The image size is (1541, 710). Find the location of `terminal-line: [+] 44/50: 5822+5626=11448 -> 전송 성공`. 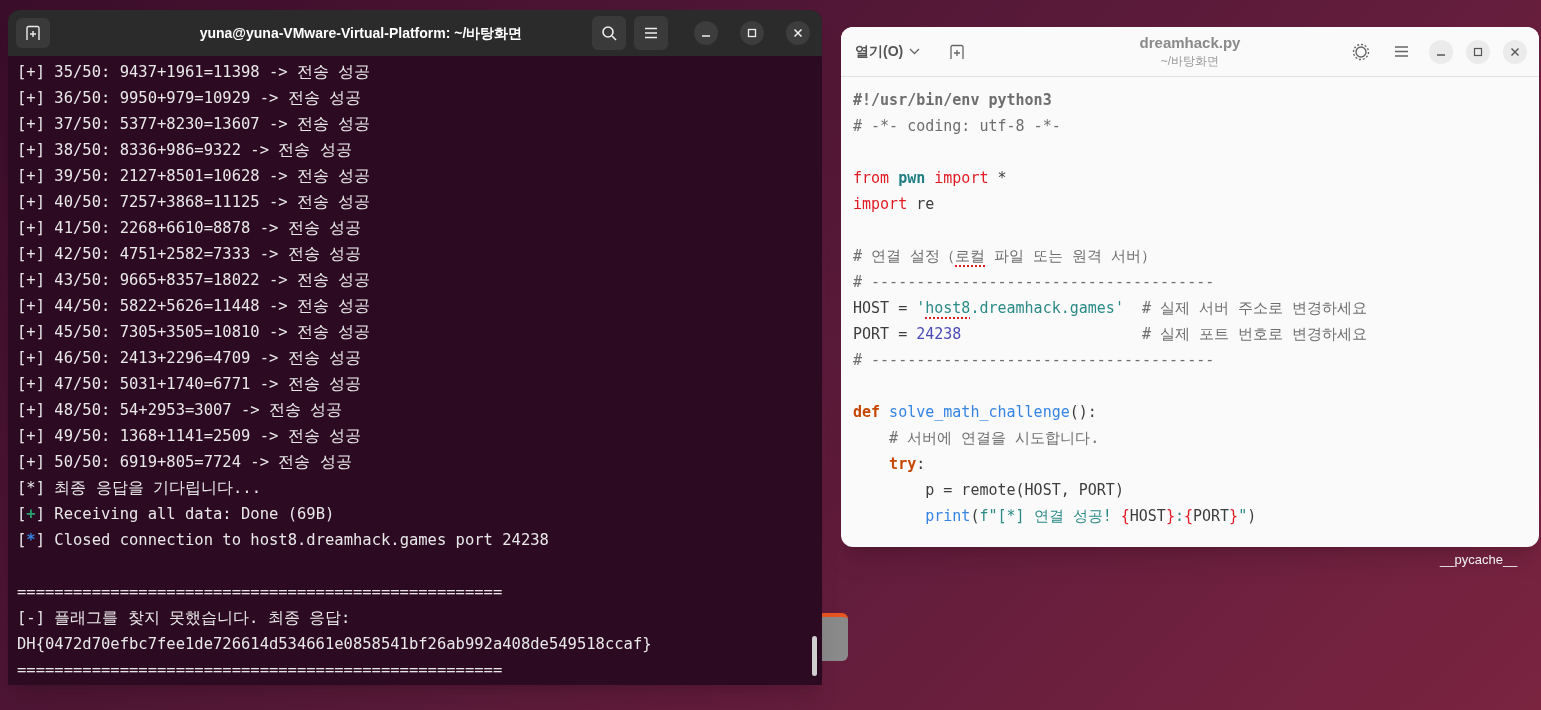

terminal-line: [+] 44/50: 5822+5626=11448 -> 전송 성공 is located at coordinates (194, 306).